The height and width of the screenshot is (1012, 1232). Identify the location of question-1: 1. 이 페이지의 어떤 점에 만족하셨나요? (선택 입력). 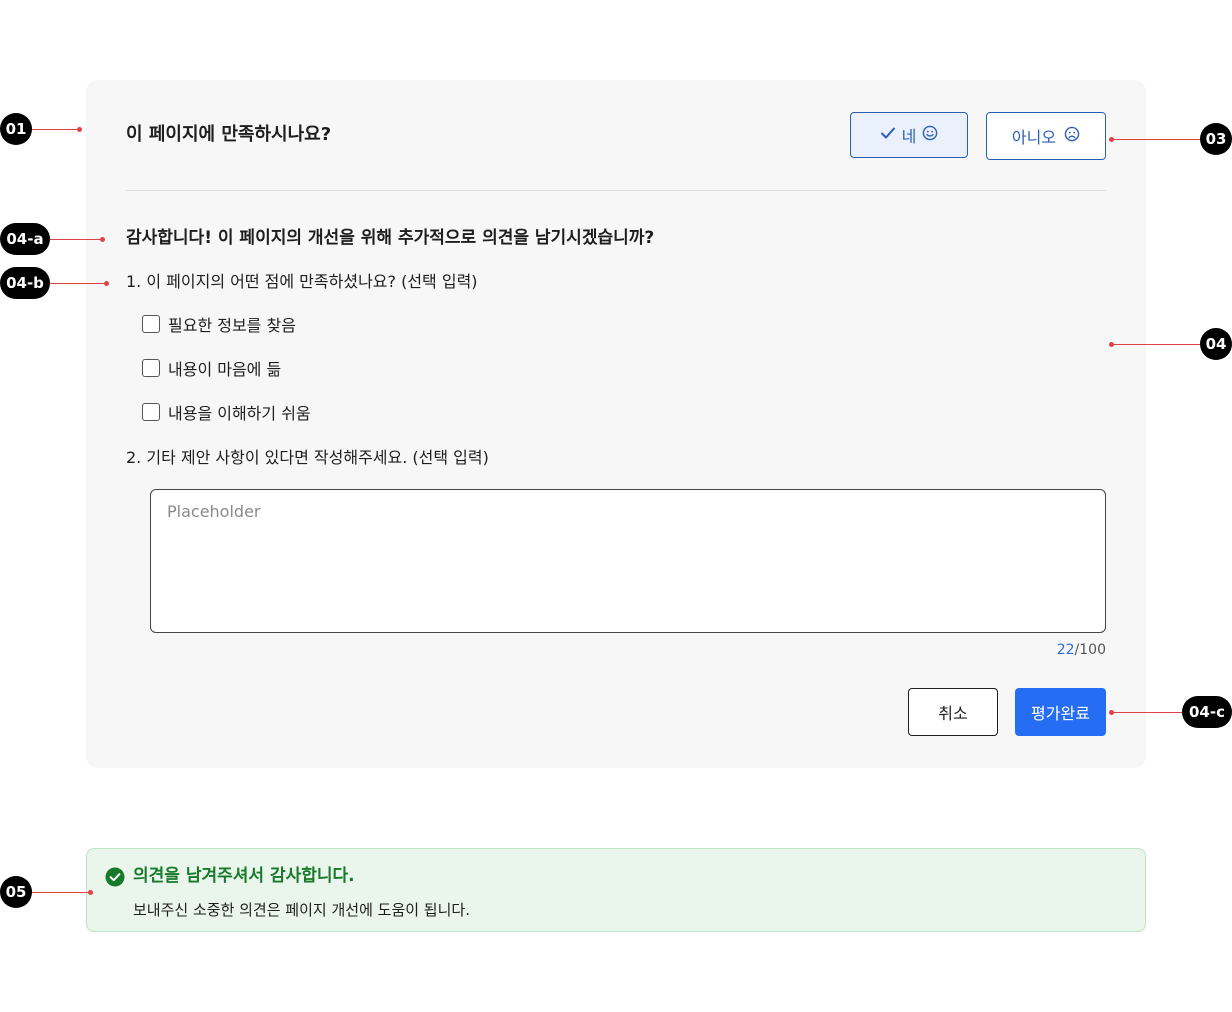
(302, 282).